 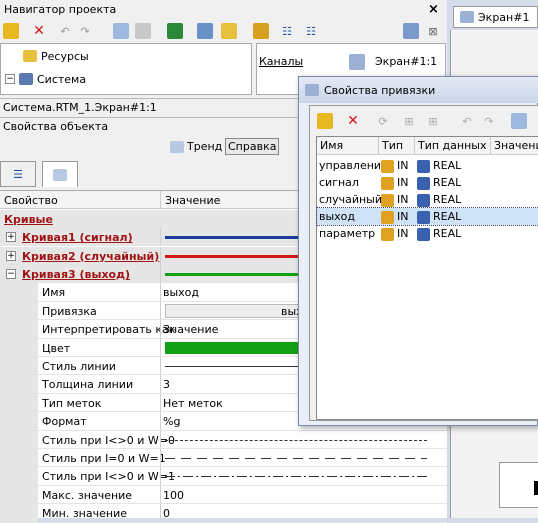 What do you see at coordinates (287, 31) in the screenshot?
I see `tree-icon: ☷` at bounding box center [287, 31].